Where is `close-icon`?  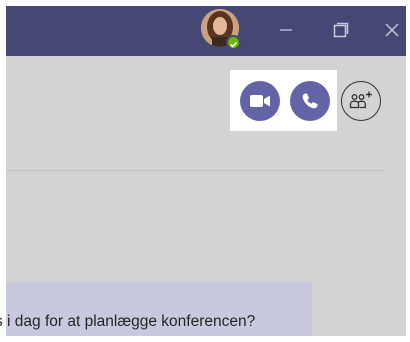
close-icon is located at coordinates (392, 30).